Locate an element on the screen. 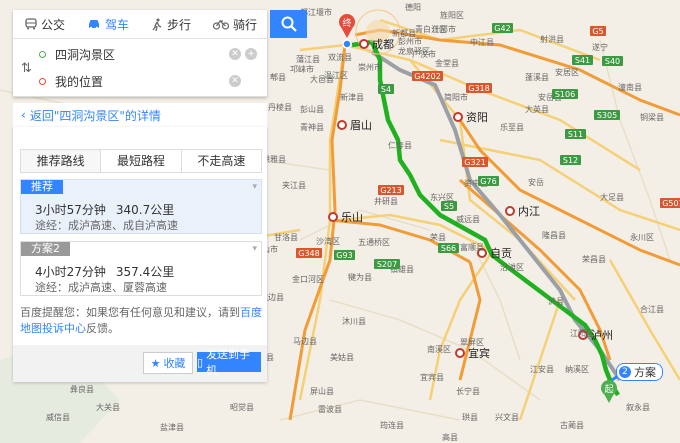 The image size is (680, 443). county-label: 彭山县 is located at coordinates (312, 109).